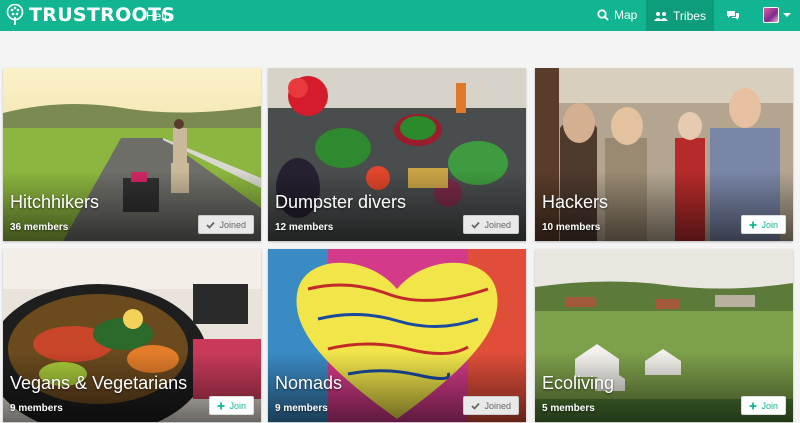  I want to click on tribe-card-hackers: Hackers 10 members Join, so click(664, 154).